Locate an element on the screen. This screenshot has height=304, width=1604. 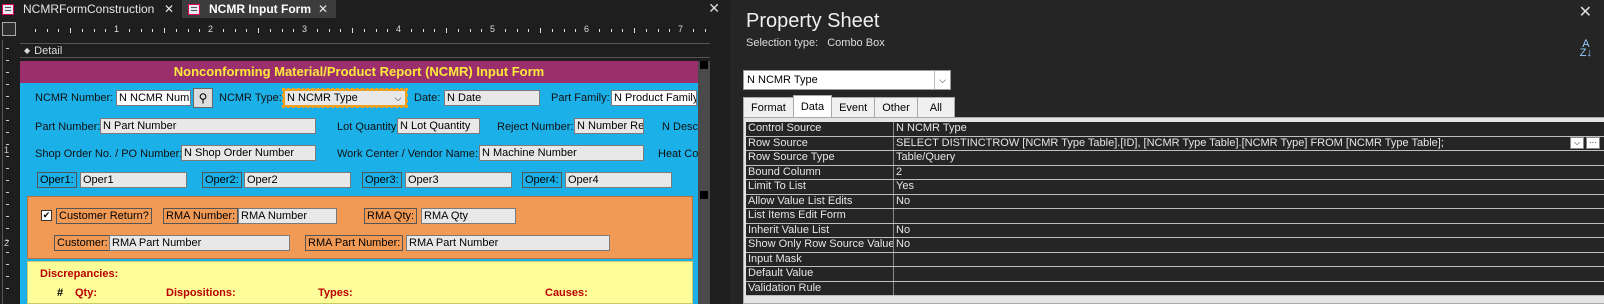
description-label: N Desc is located at coordinates (680, 127).